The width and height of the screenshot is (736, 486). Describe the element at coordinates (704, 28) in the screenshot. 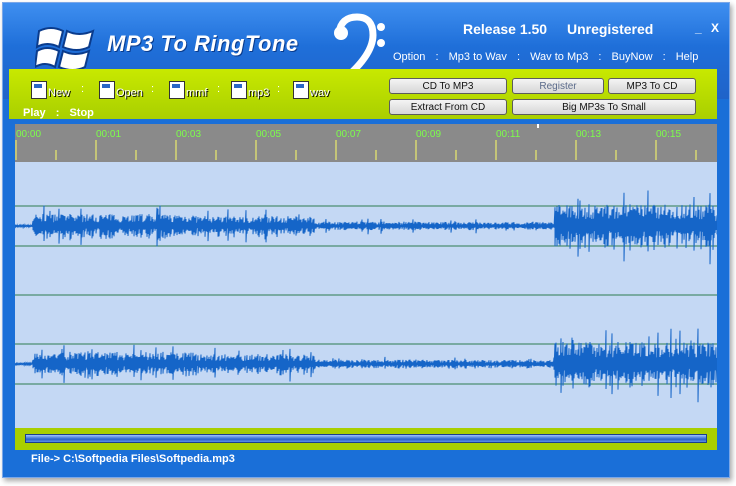

I see `window-controls: _ X` at that location.